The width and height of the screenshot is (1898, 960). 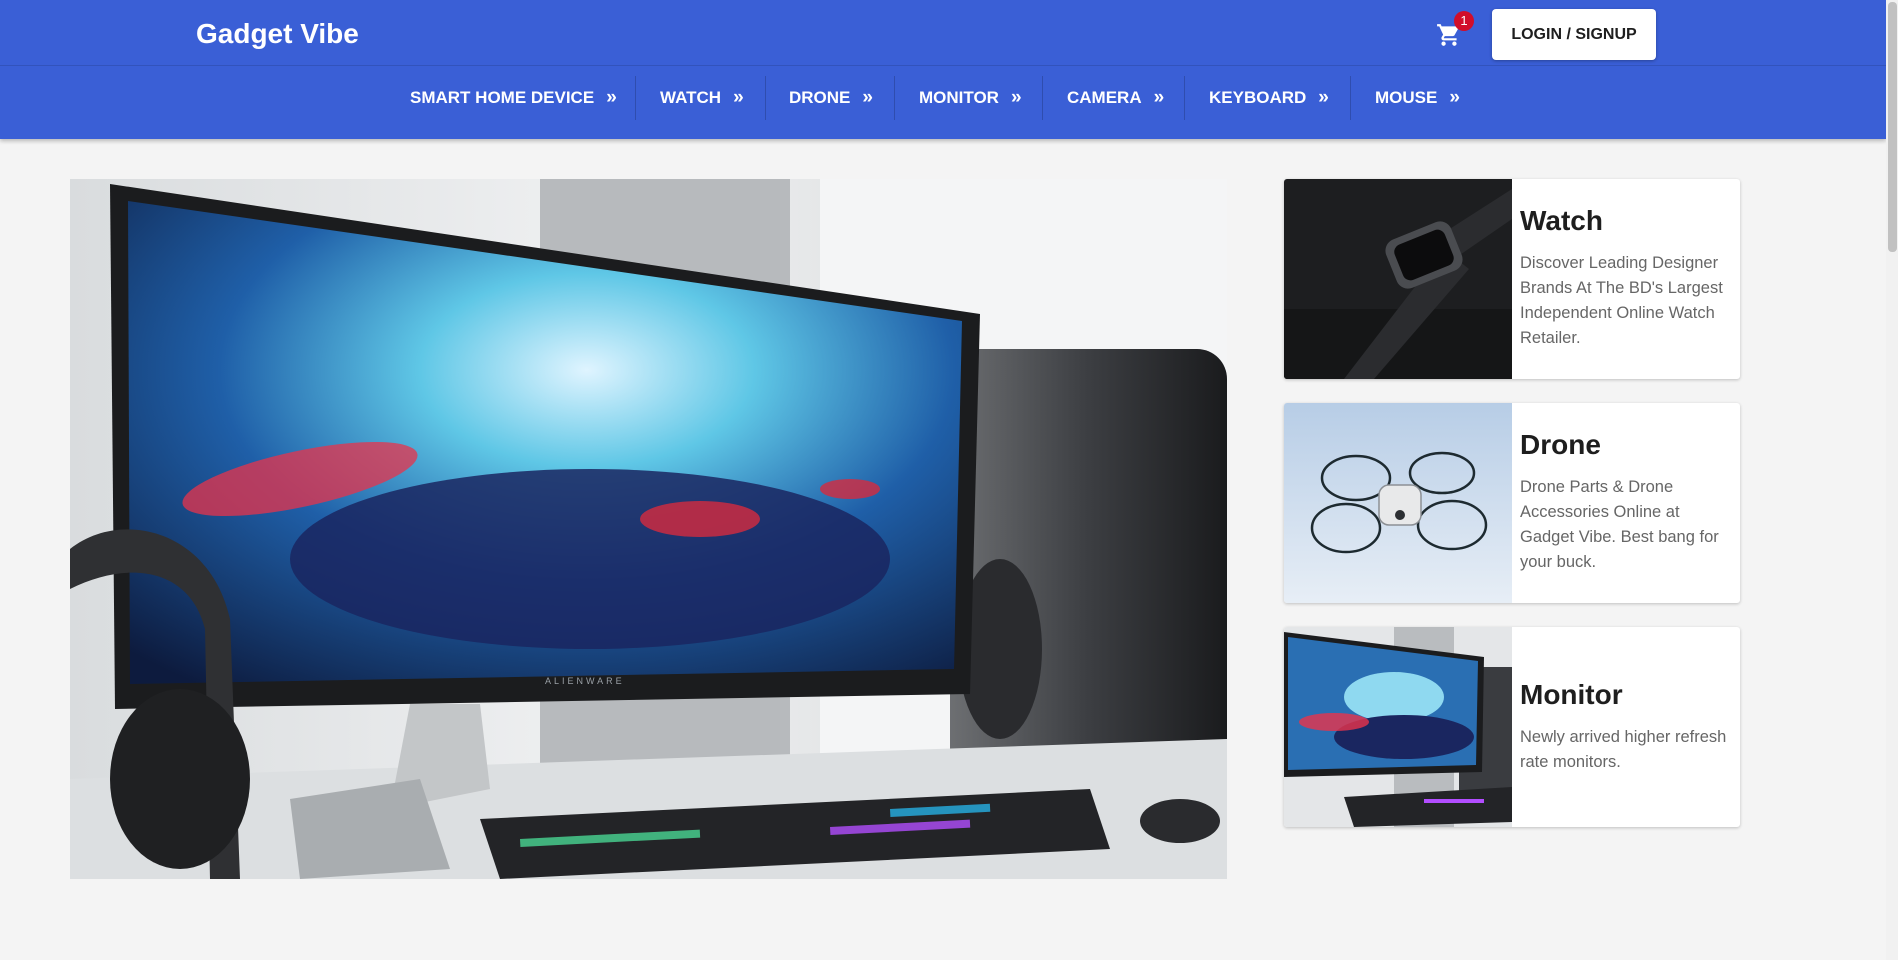 What do you see at coordinates (1398, 503) in the screenshot?
I see `drone-thumbnail` at bounding box center [1398, 503].